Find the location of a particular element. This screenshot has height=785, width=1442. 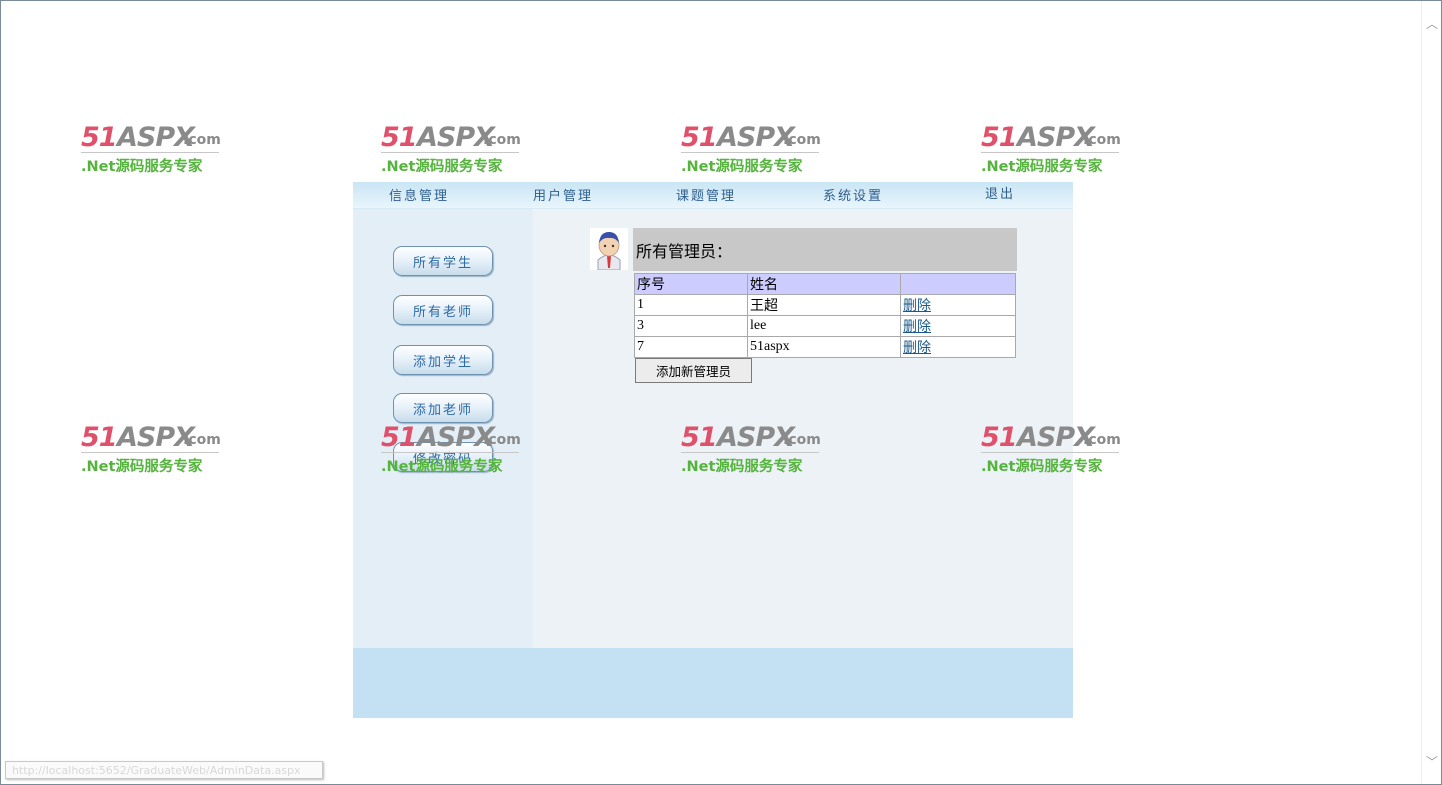

cell-id: 3 is located at coordinates (691, 326).